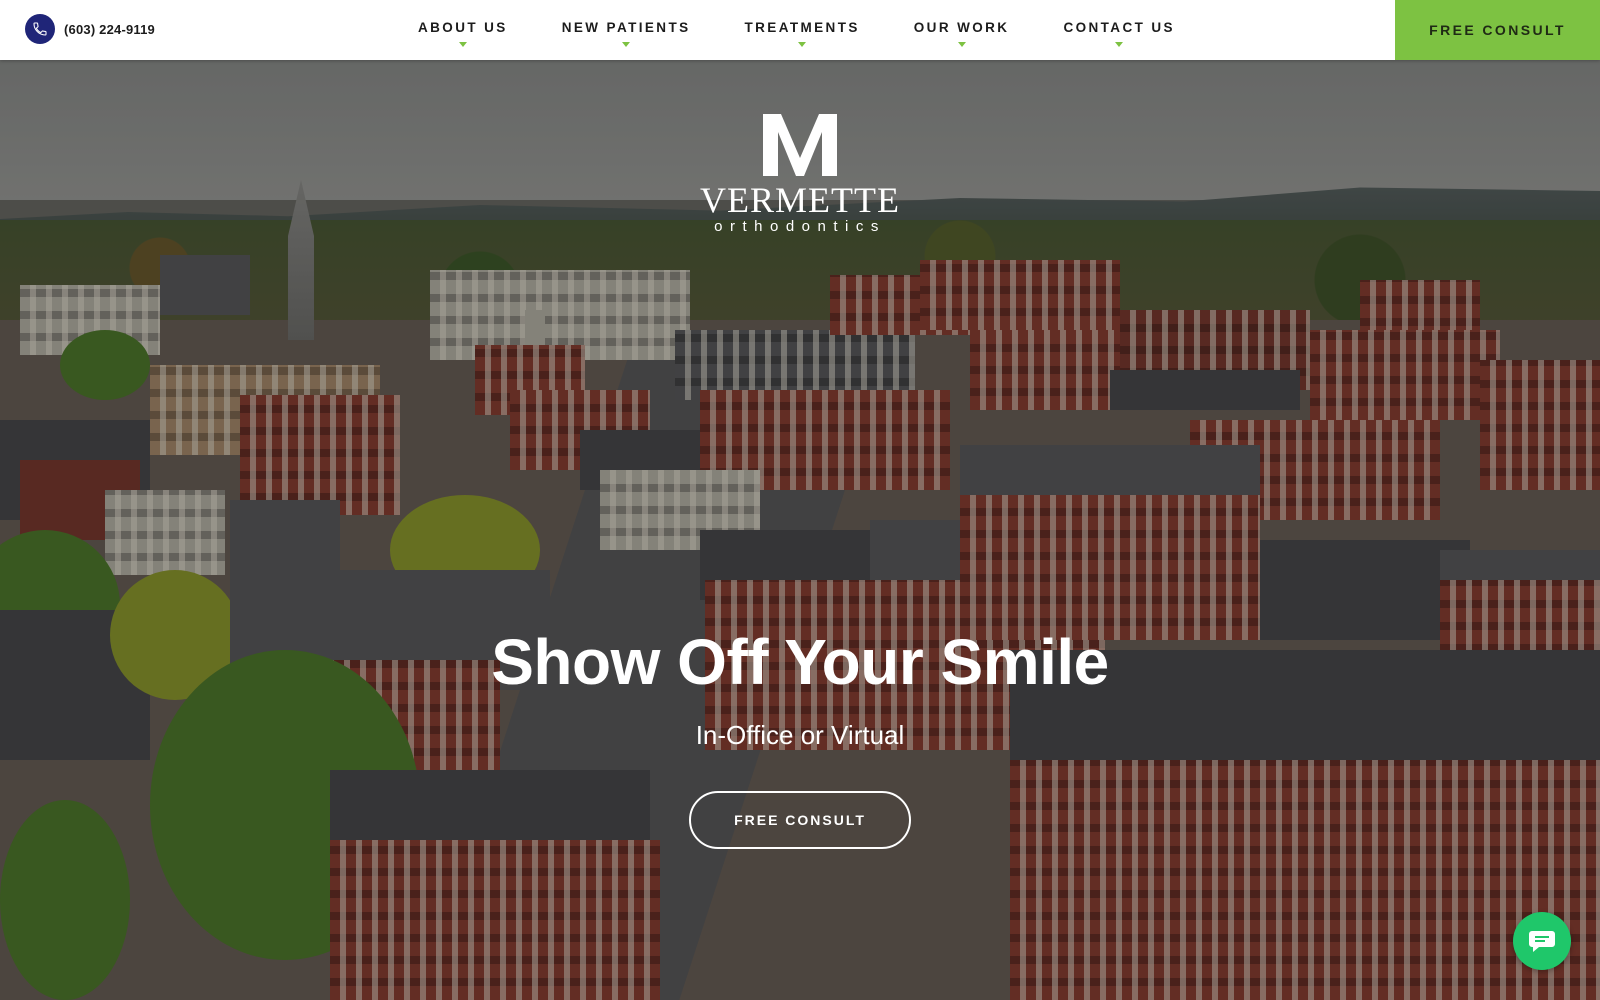 Image resolution: width=1600 pixels, height=1000 pixels. I want to click on chat-bubble-icon, so click(1542, 941).